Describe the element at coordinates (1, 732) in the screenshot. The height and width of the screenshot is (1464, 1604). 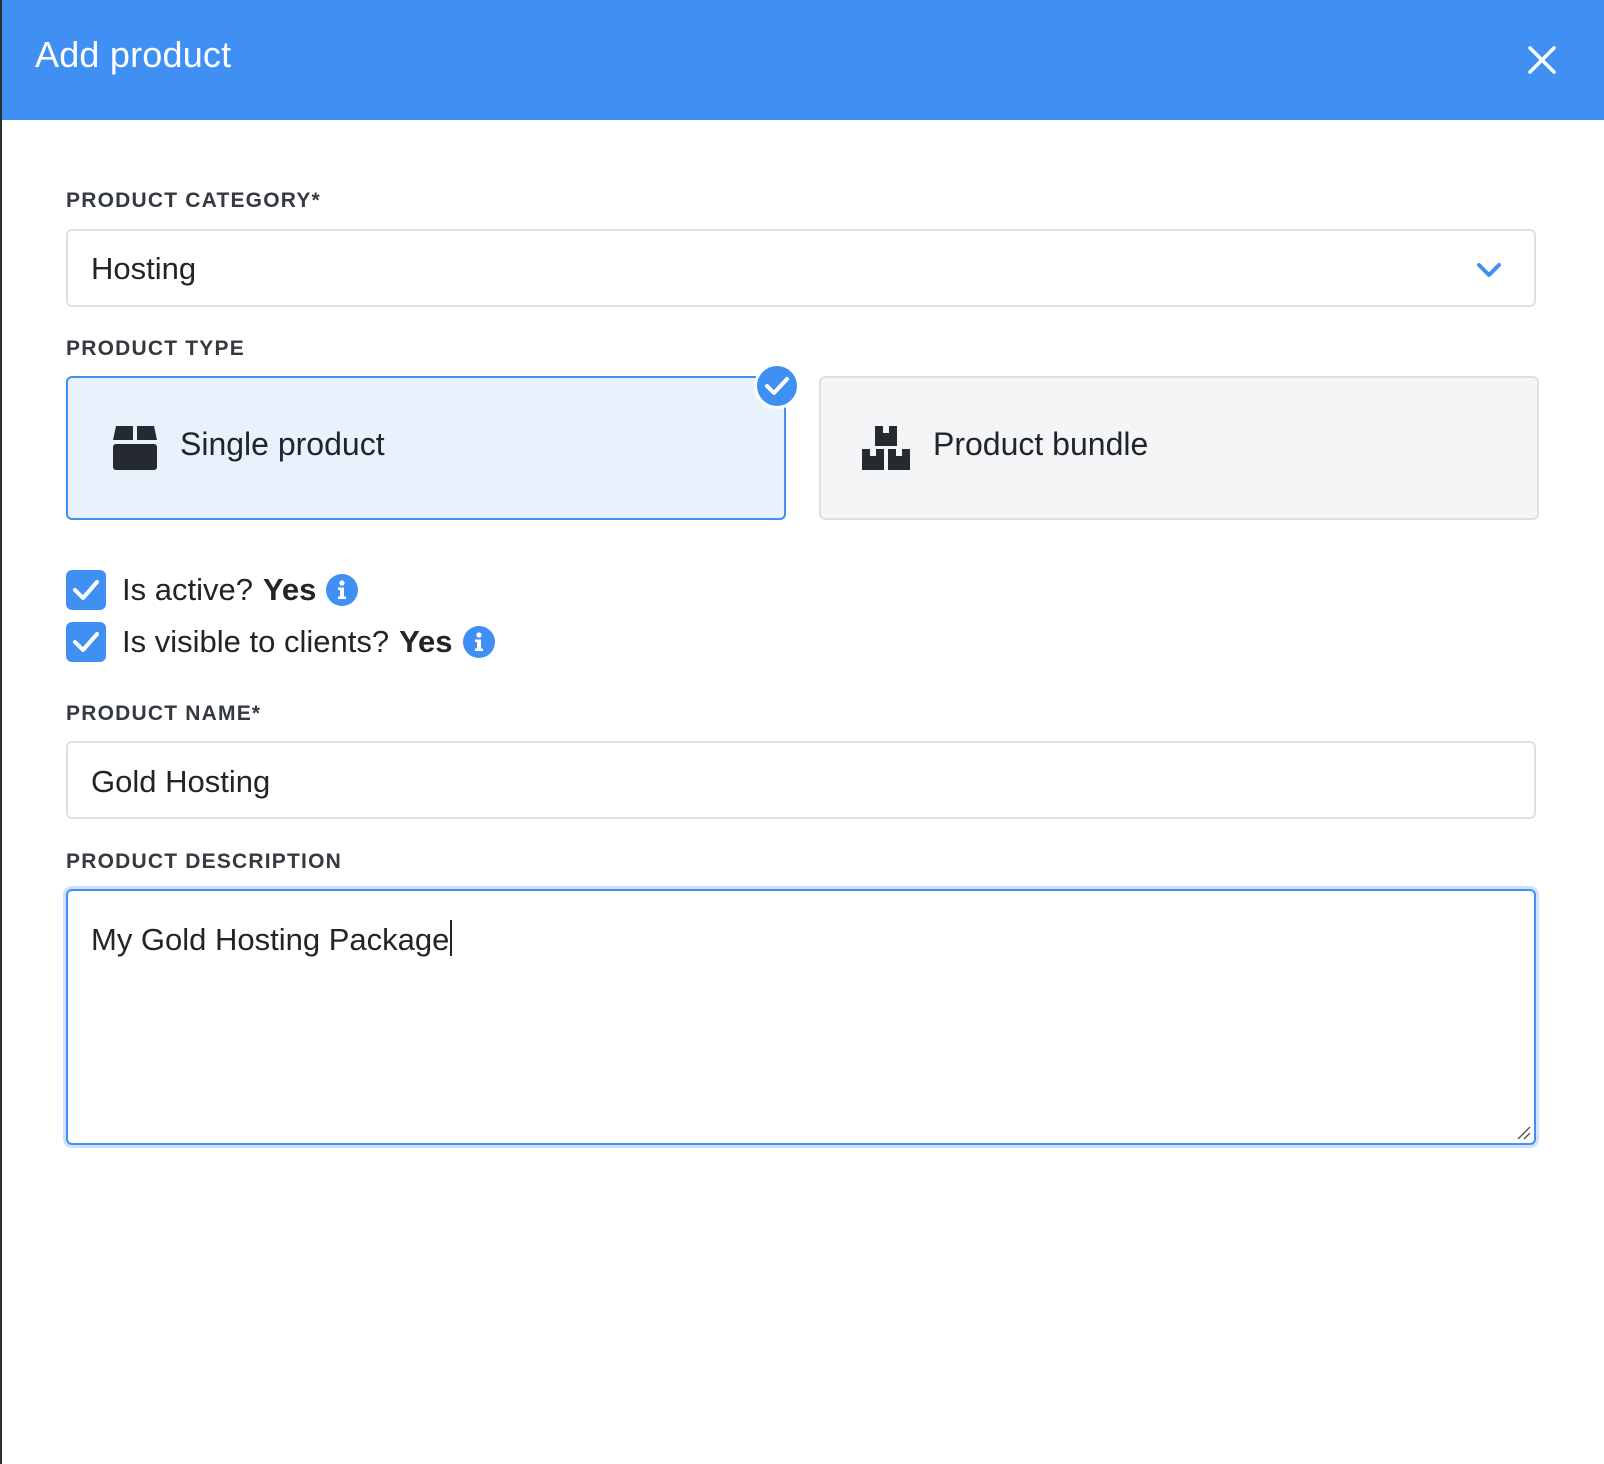
I see `window-edge` at that location.